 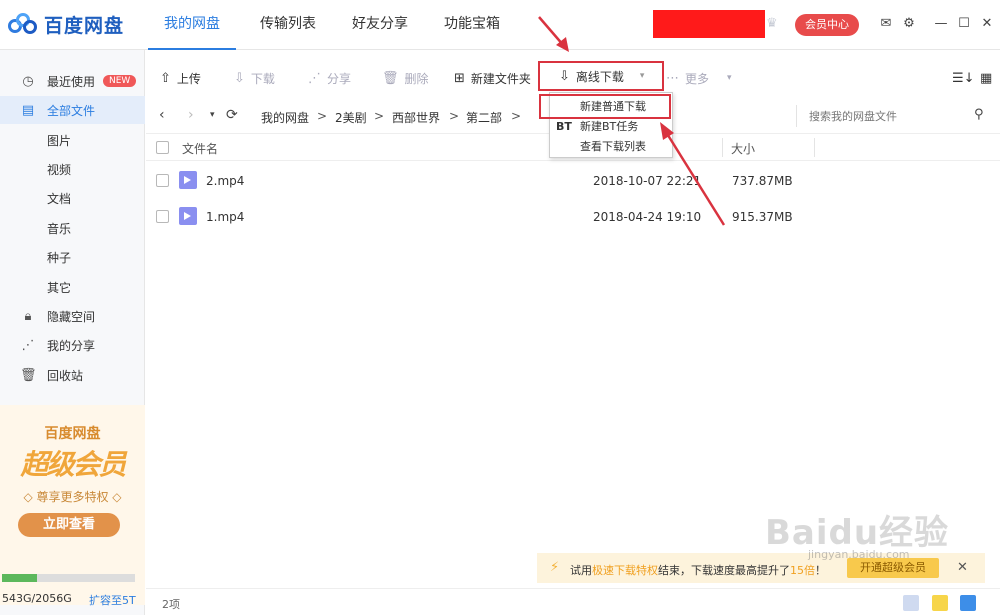 I want to click on new-folder-label: 新建文件夹, so click(x=500, y=78).